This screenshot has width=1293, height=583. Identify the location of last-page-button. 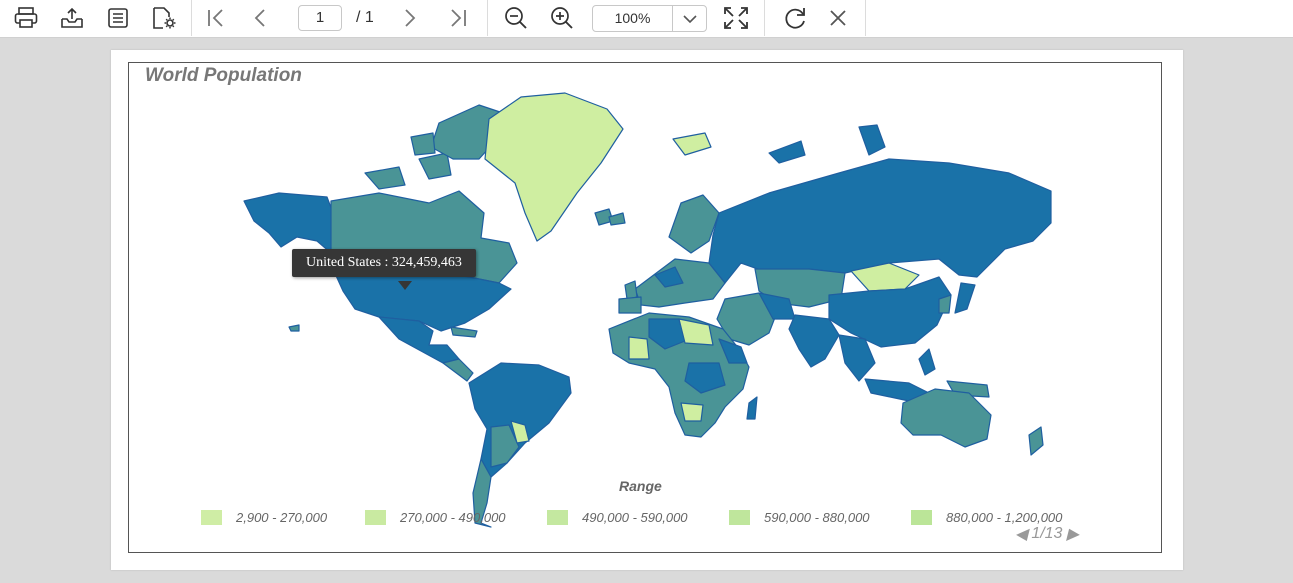
(458, 18).